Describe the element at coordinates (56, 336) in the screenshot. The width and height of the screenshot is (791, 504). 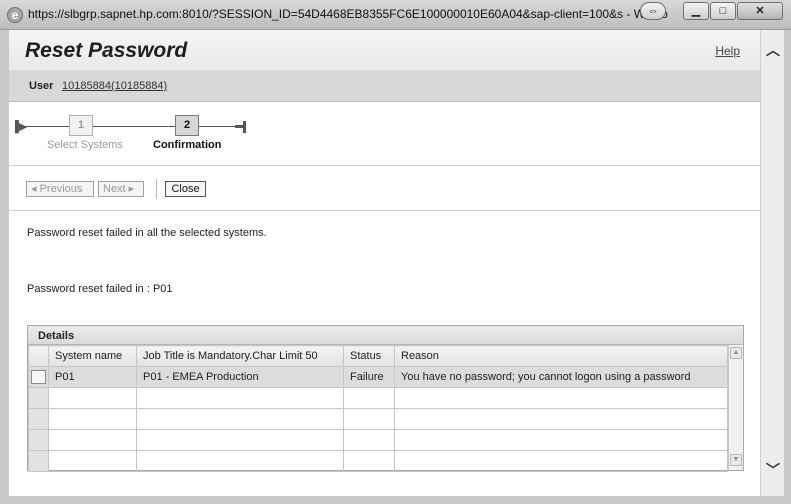
I see `details-title: Details` at that location.